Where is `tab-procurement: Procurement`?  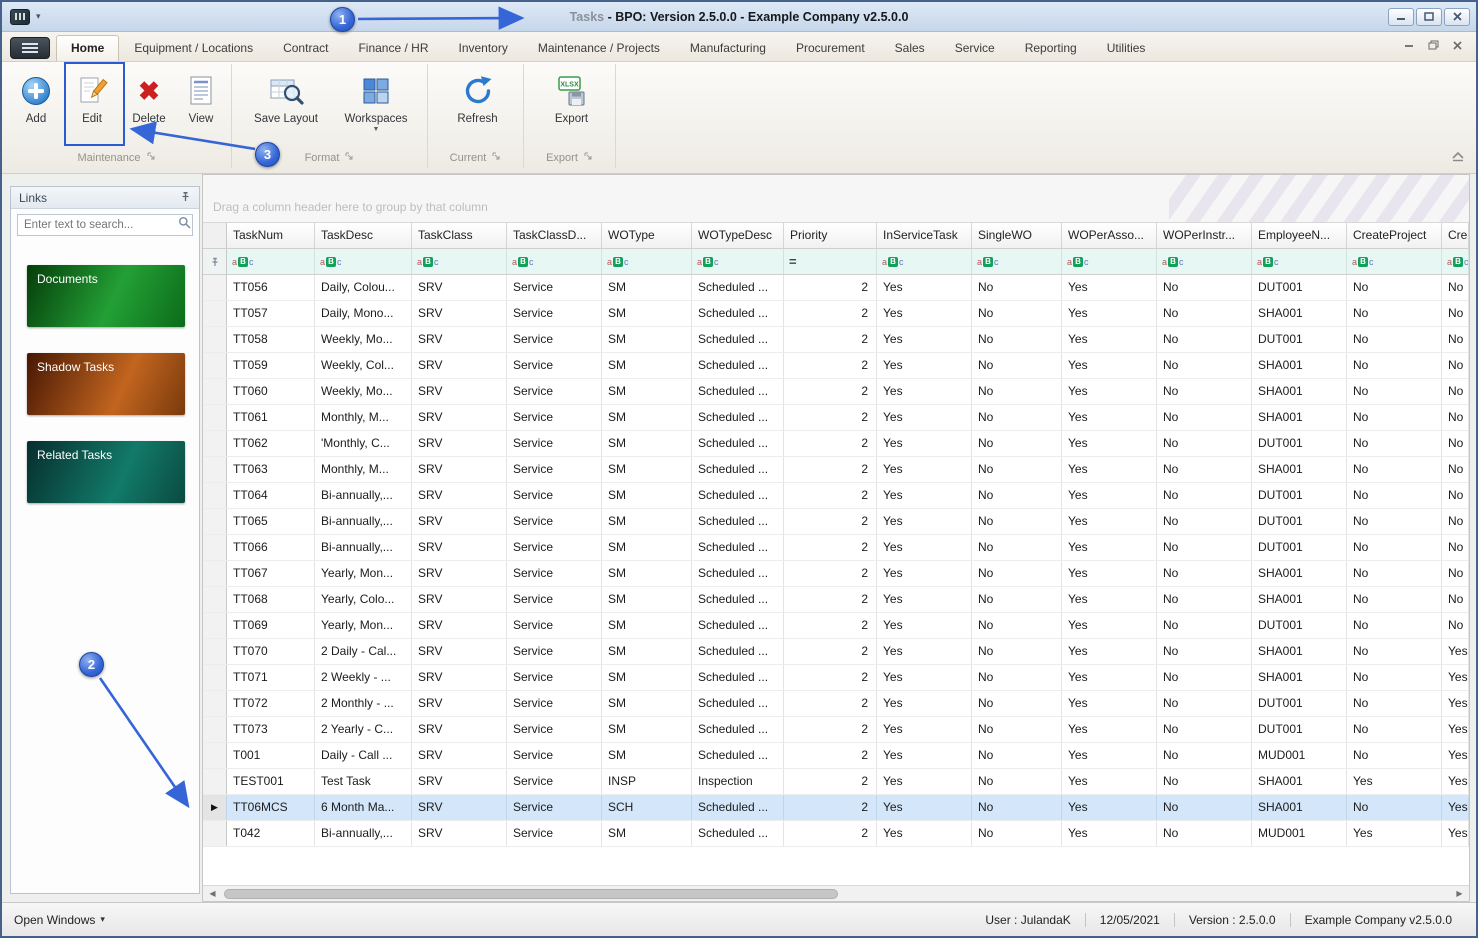 tab-procurement: Procurement is located at coordinates (830, 48).